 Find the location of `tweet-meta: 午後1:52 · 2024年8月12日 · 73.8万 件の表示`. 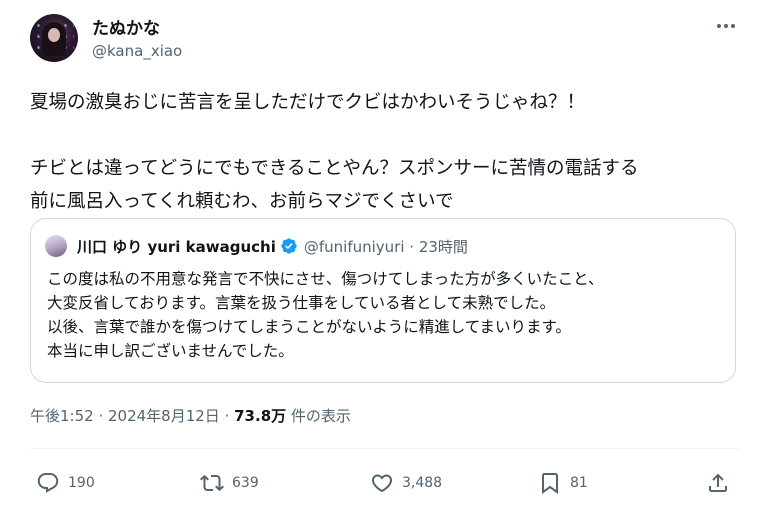

tweet-meta: 午後1:52 · 2024年8月12日 · 73.8万 件の表示 is located at coordinates (190, 415).